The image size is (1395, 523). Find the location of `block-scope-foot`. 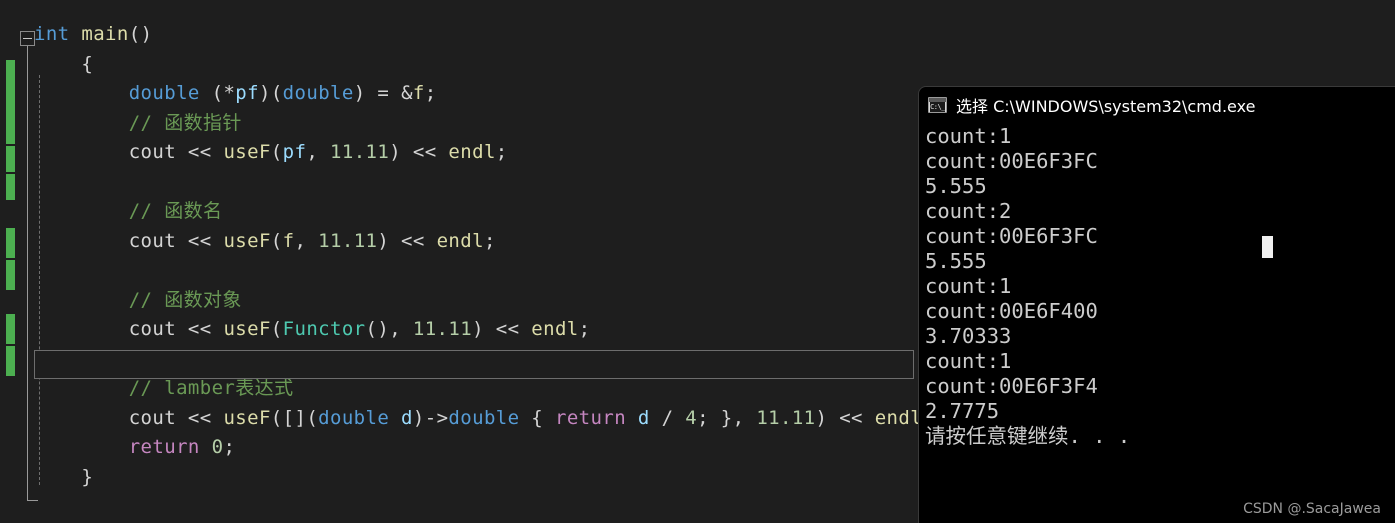

block-scope-foot is located at coordinates (32, 500).